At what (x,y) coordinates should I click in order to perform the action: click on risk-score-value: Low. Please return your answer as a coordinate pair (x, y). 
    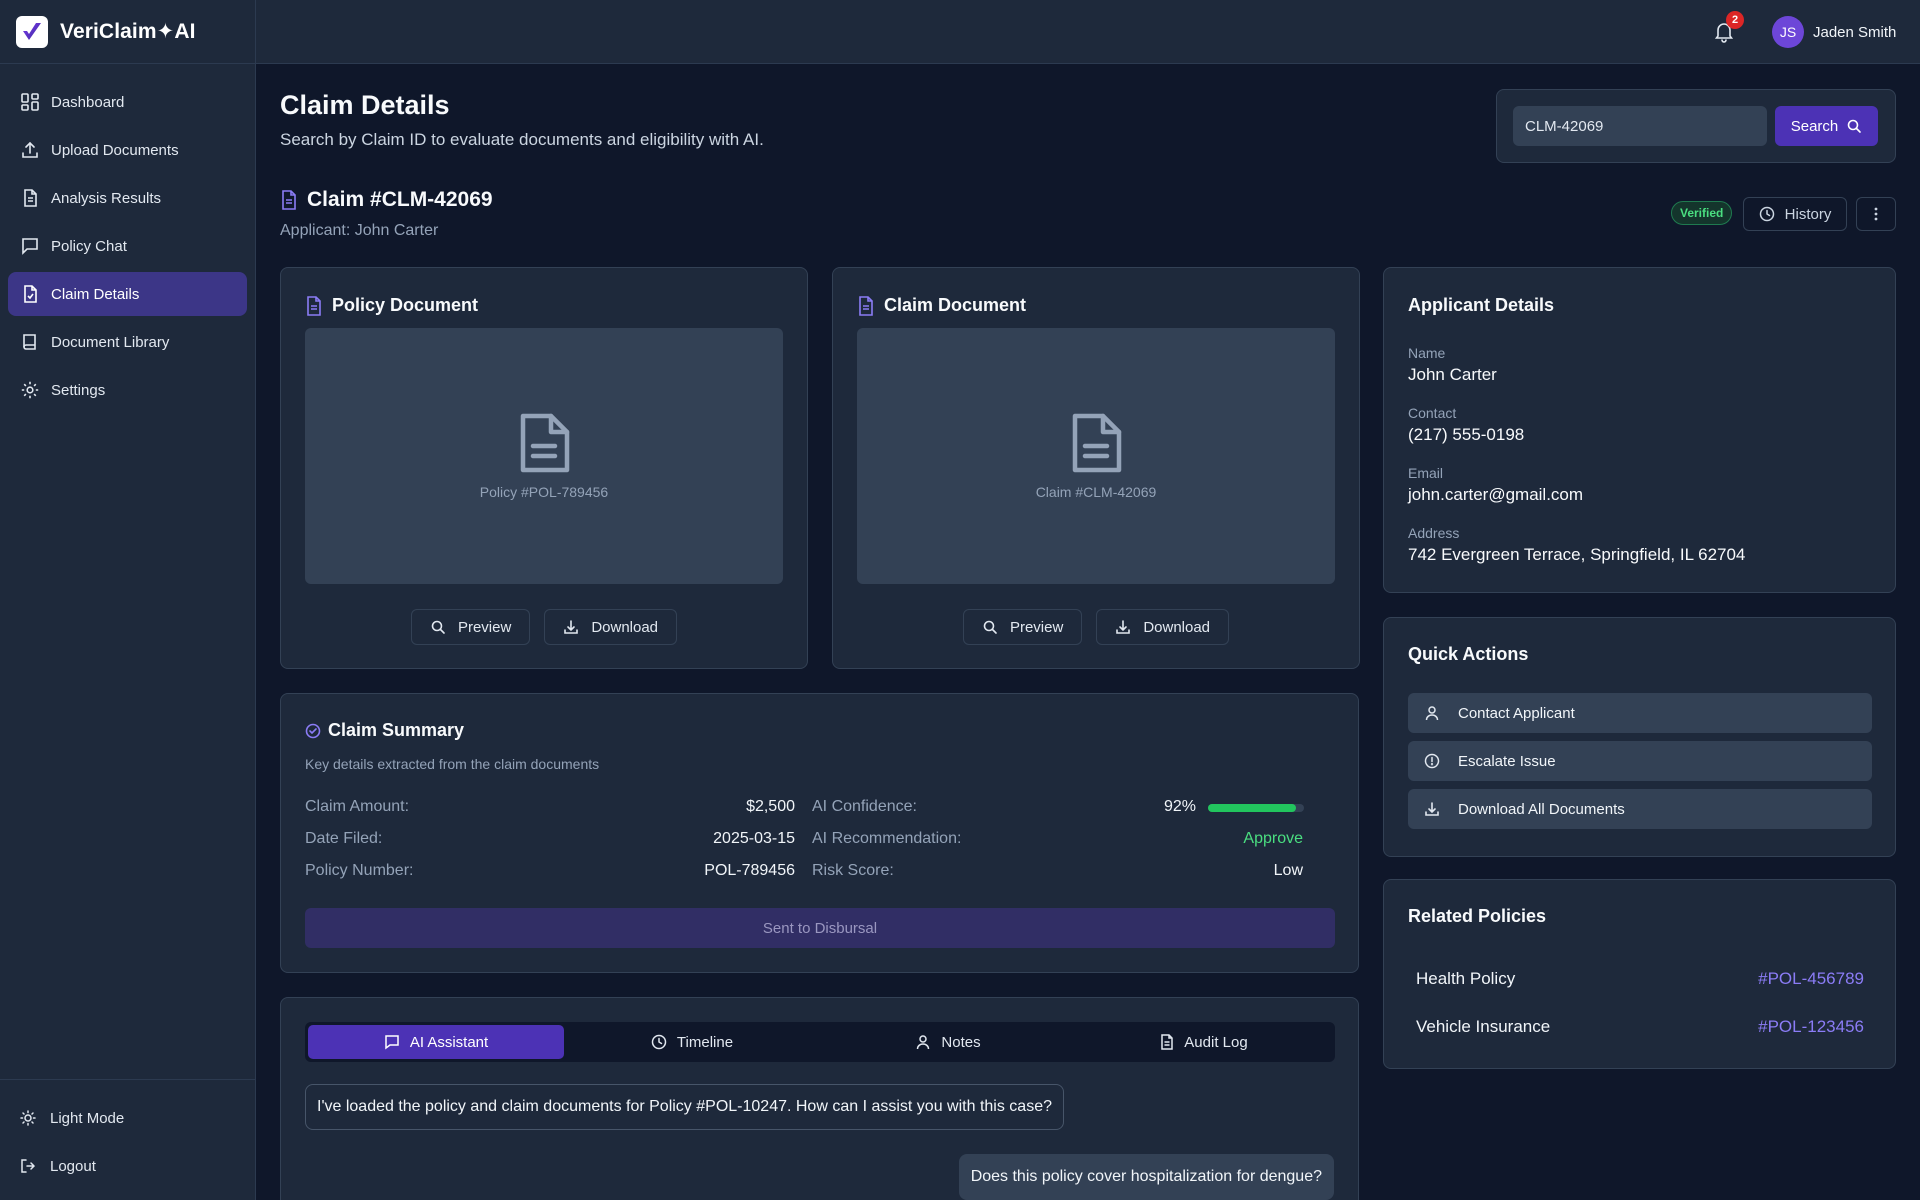
    Looking at the image, I should click on (1288, 870).